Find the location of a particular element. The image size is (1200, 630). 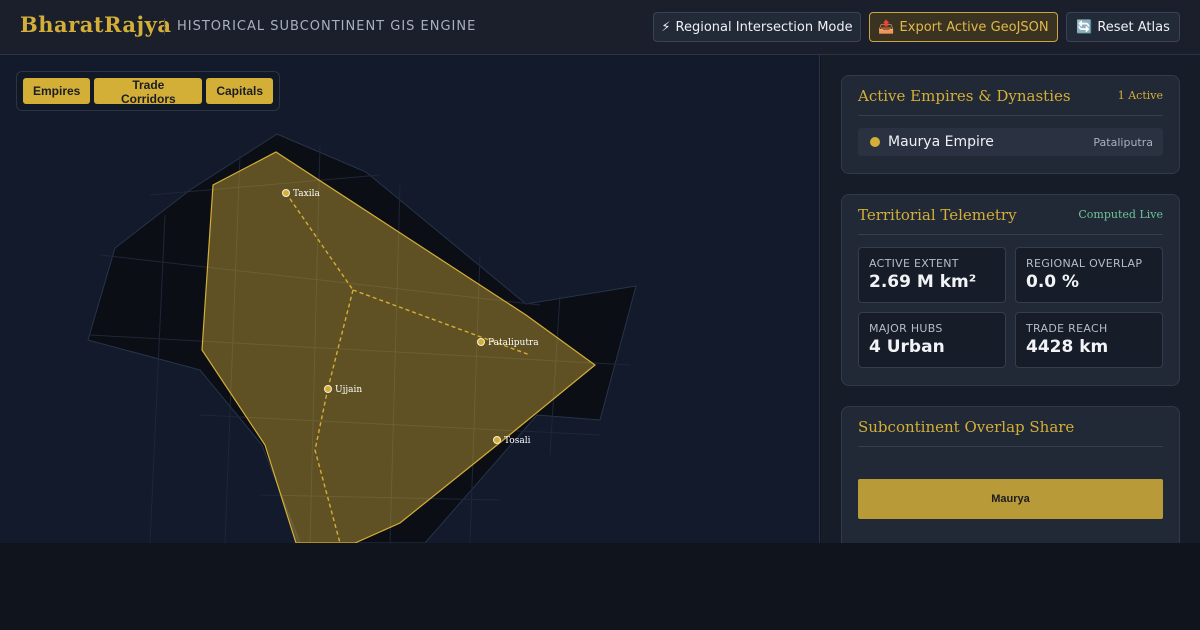

label-pataliputra: Pataliputra is located at coordinates (513, 343).